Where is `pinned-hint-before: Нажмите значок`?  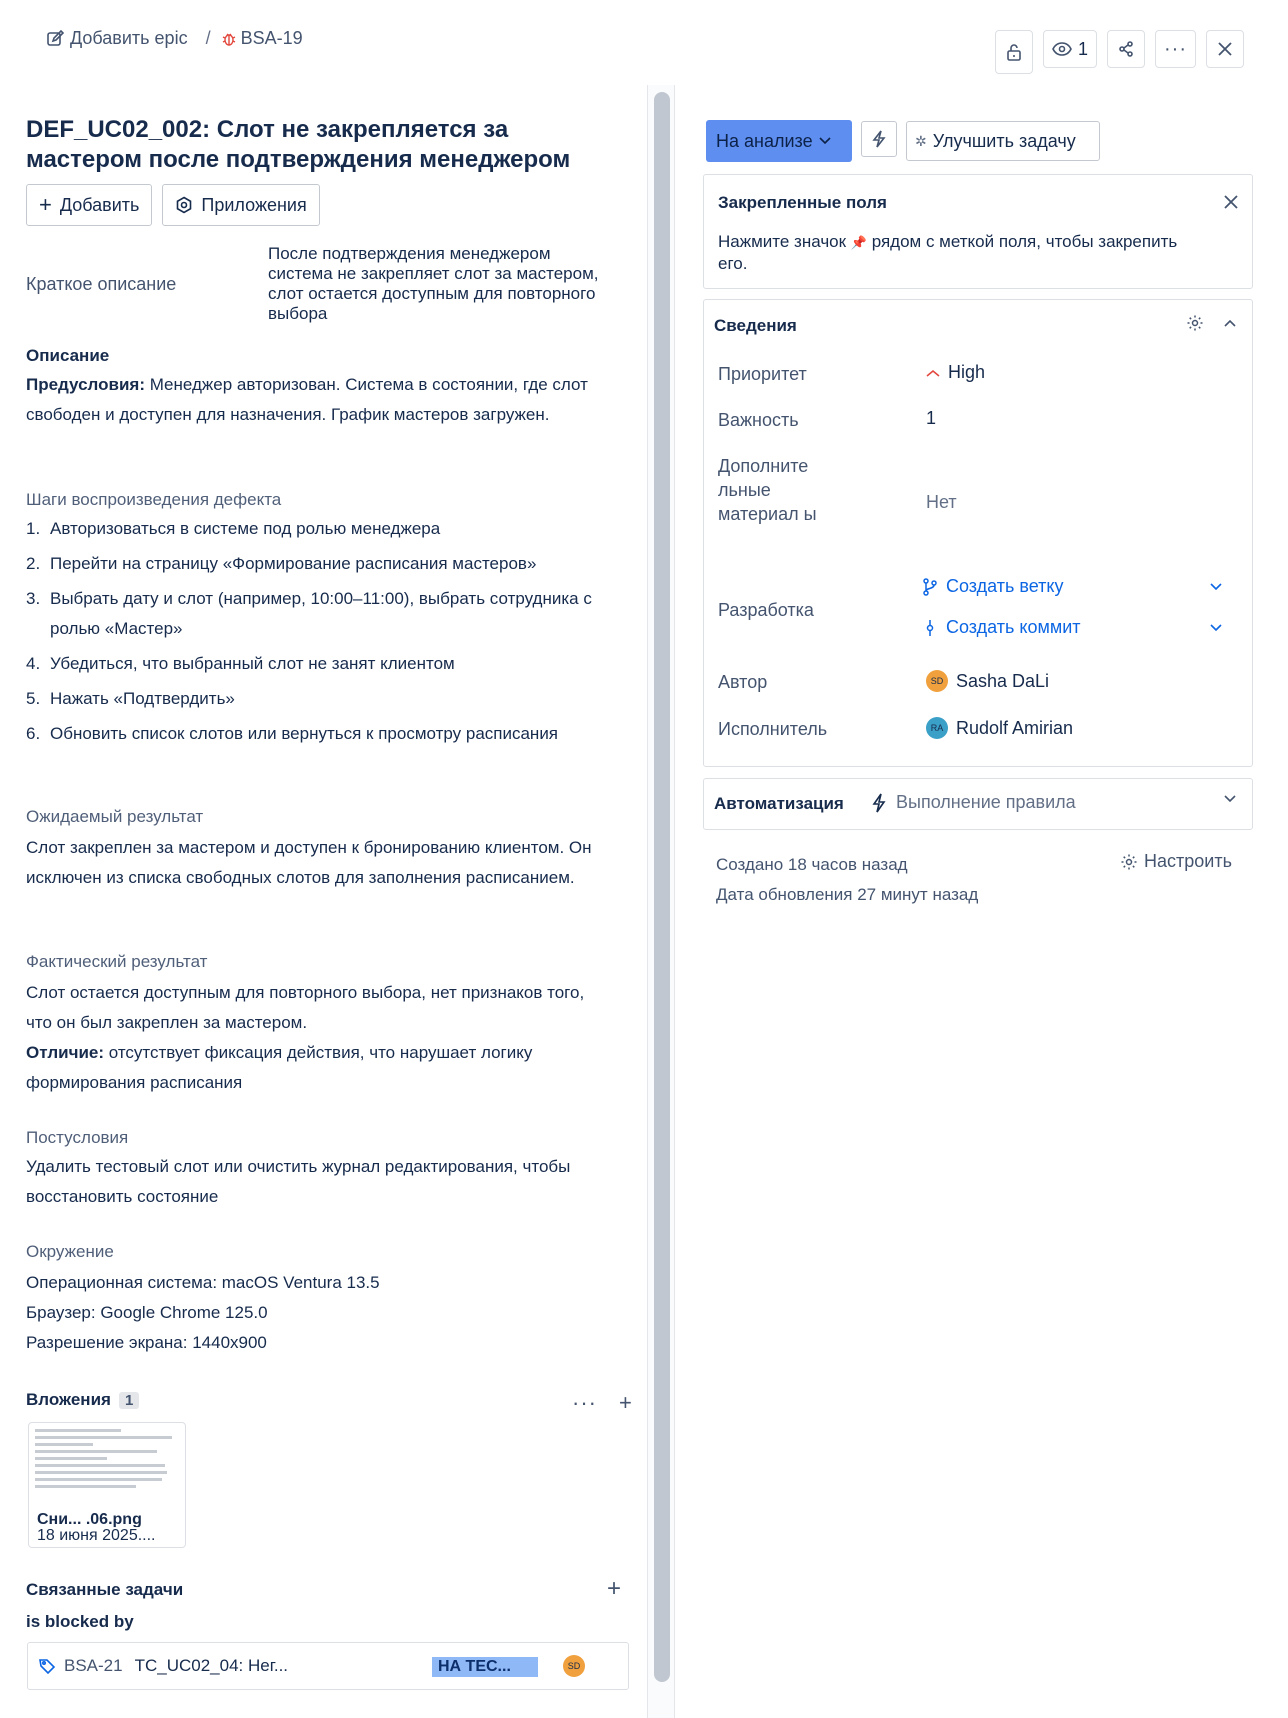 pinned-hint-before: Нажмите значок is located at coordinates (784, 241).